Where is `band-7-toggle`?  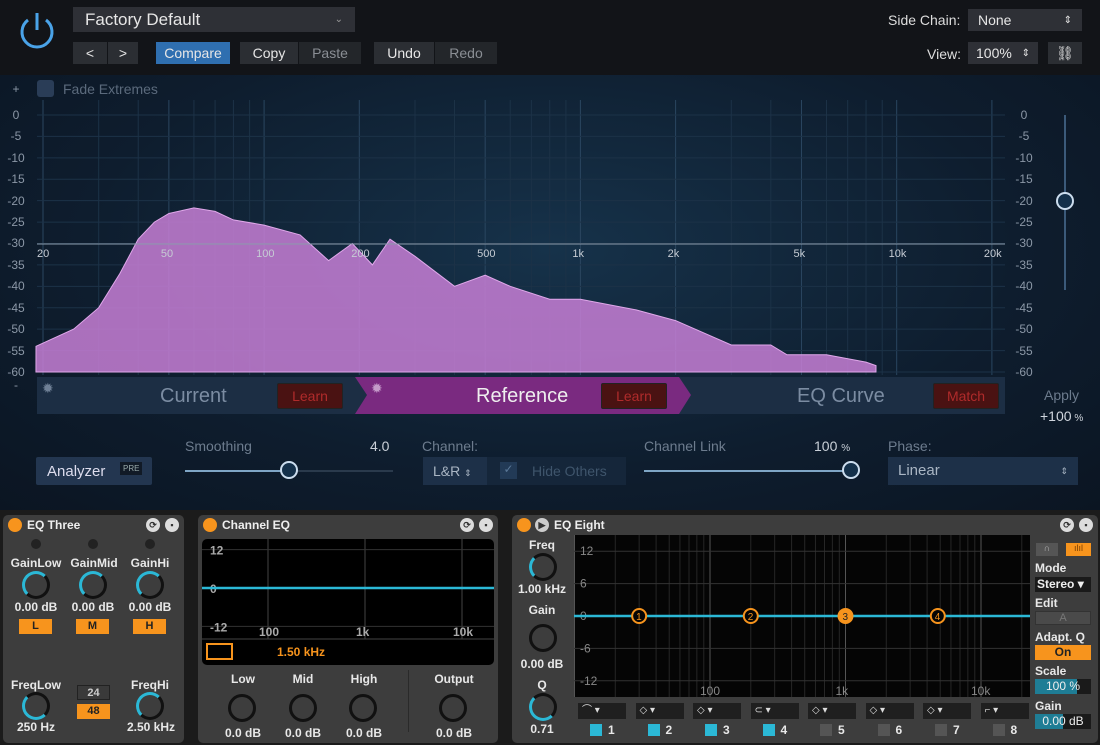
band-7-toggle is located at coordinates (941, 730).